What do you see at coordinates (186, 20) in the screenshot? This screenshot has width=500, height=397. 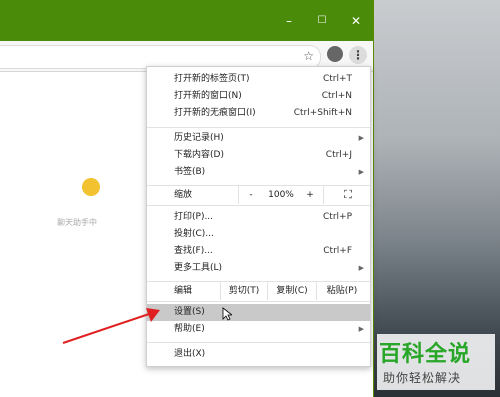 I see `title-bar: – ☐ ✕` at bounding box center [186, 20].